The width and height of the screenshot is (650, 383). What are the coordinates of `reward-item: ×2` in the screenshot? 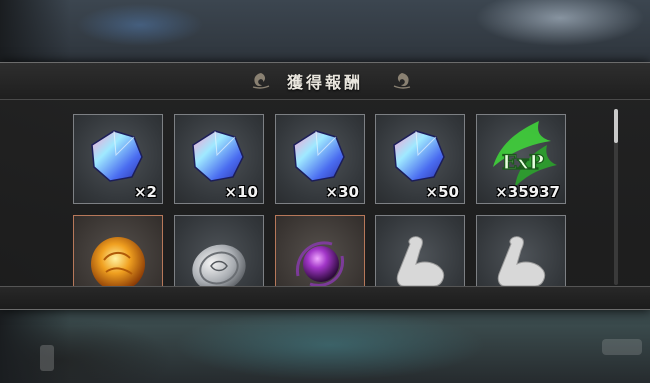 It's located at (118, 159).